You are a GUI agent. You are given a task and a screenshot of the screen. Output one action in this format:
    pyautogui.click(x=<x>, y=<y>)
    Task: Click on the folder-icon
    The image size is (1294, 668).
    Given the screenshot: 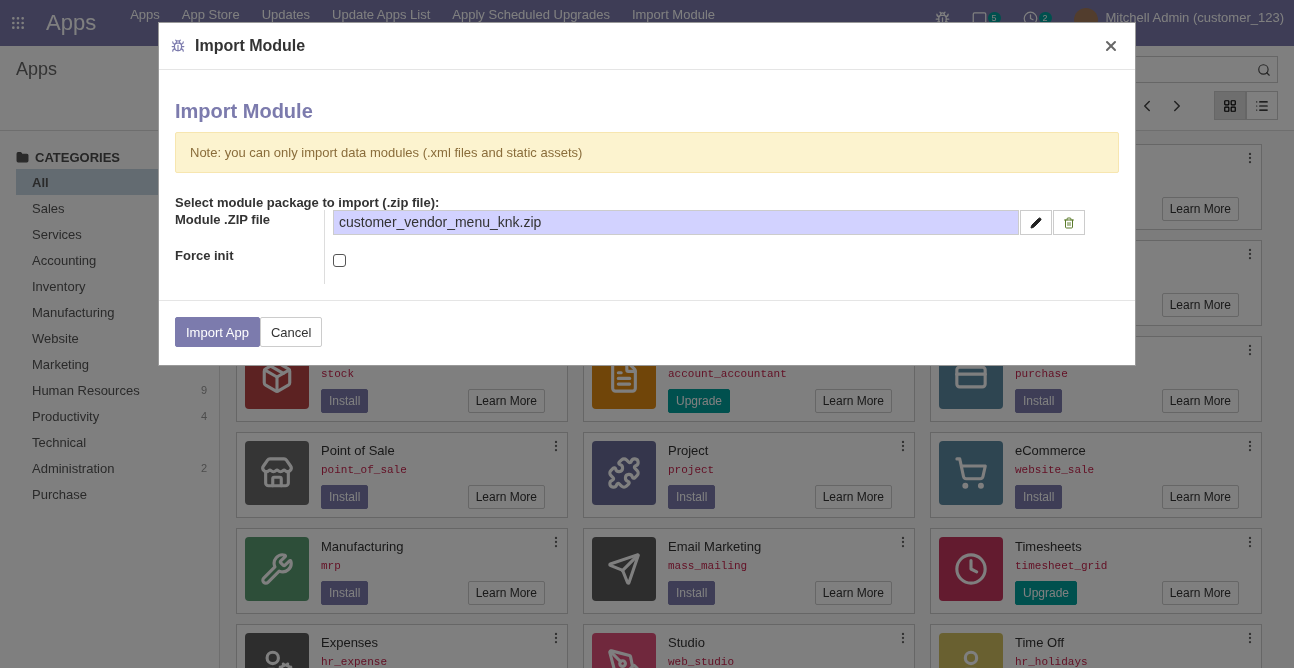 What is the action you would take?
    pyautogui.click(x=22, y=157)
    